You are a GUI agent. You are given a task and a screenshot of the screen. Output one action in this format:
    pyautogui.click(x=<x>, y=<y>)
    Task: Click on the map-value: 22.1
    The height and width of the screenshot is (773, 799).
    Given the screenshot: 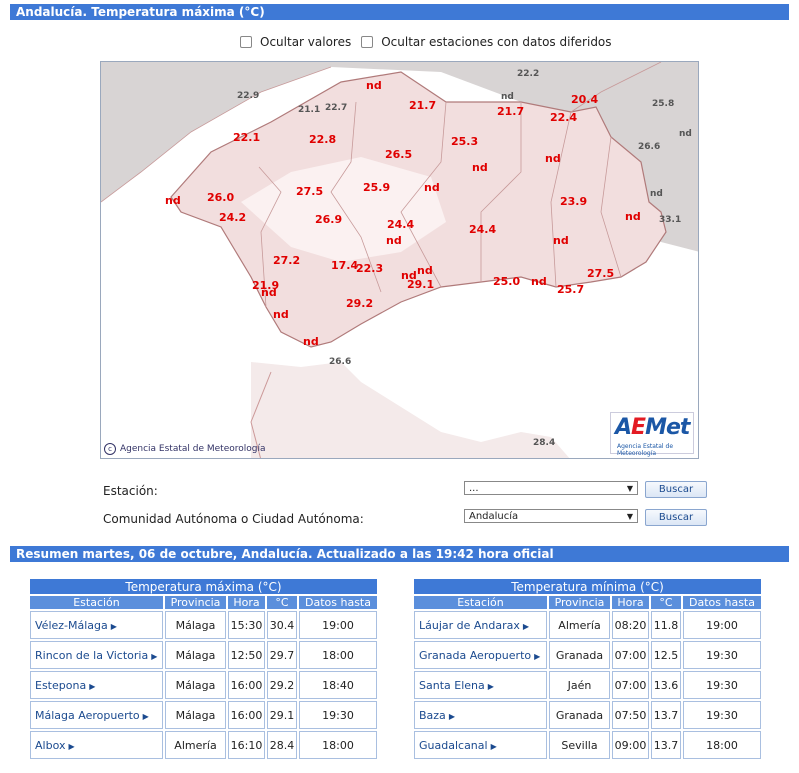 What is the action you would take?
    pyautogui.click(x=246, y=138)
    